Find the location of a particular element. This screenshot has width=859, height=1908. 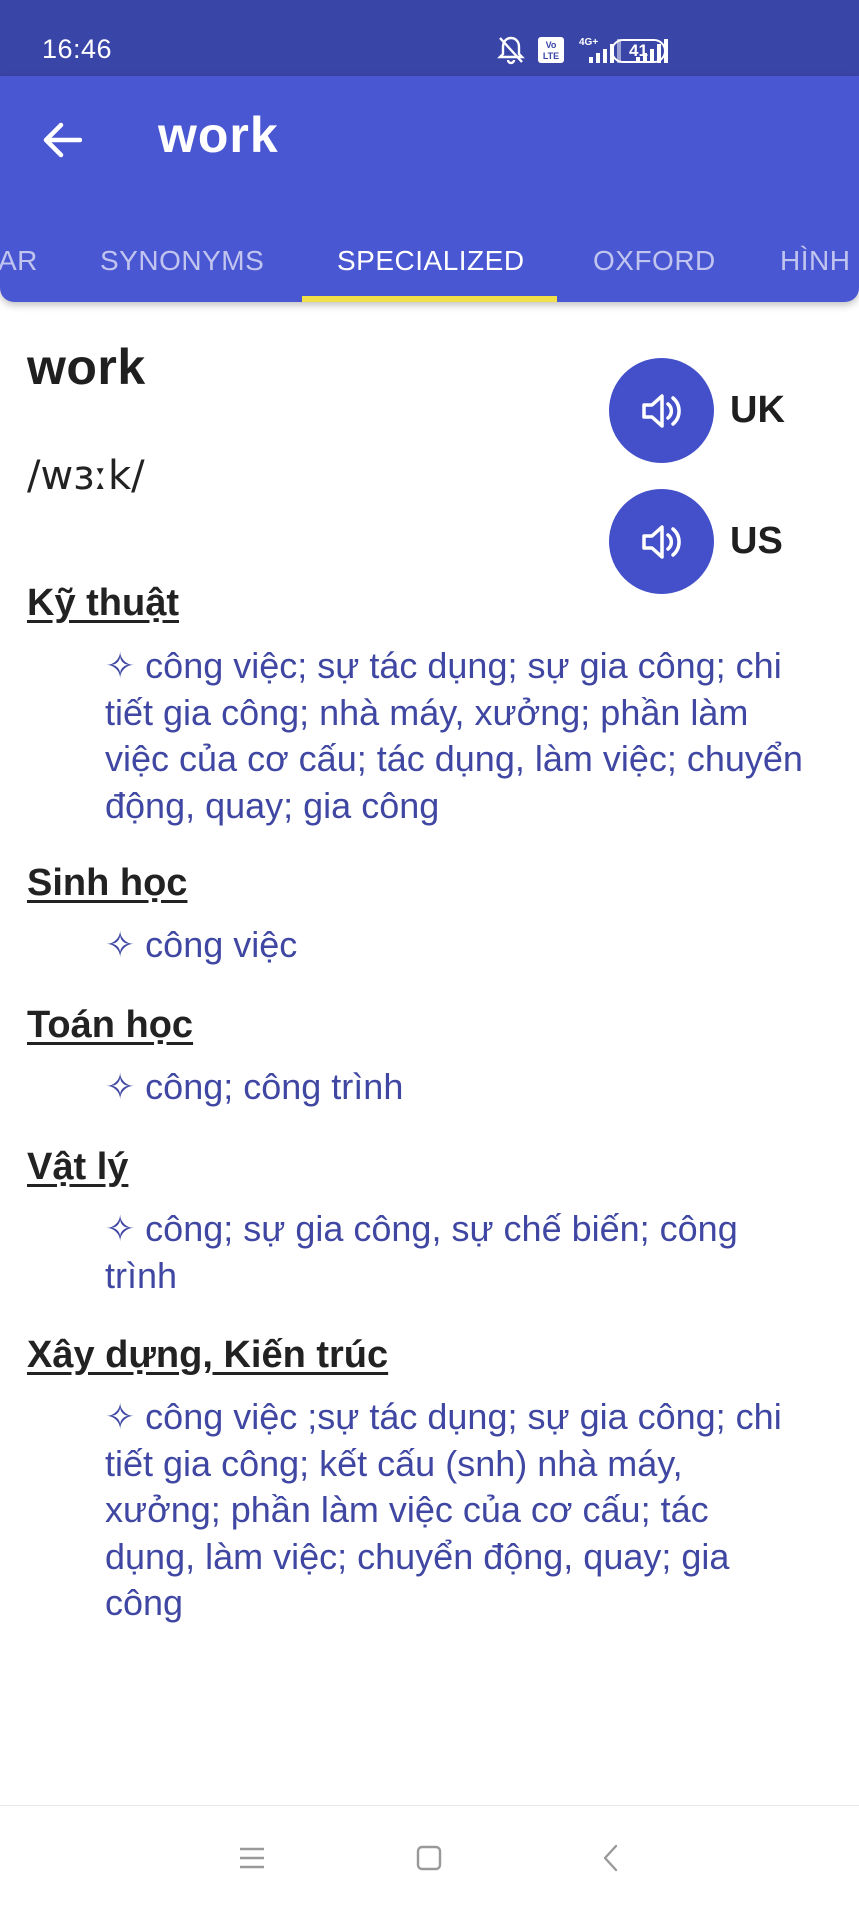

section-title: Vật lý is located at coordinates (78, 1167).